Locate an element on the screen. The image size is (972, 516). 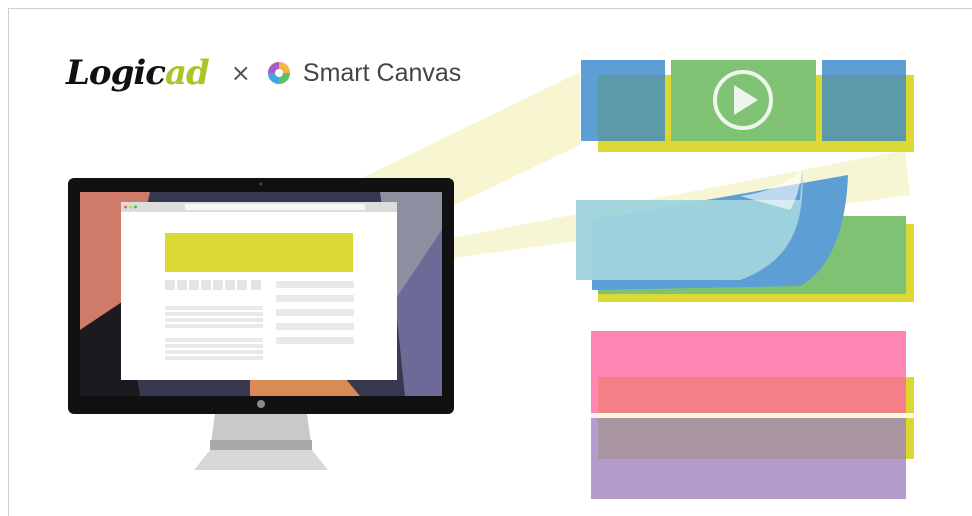
browser-zoom-dot is located at coordinates (135, 207).